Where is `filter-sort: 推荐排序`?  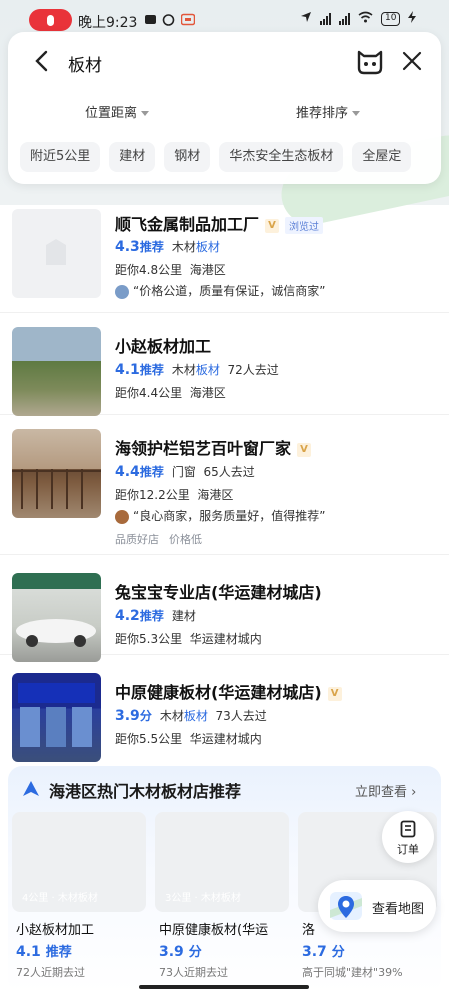
filter-sort: 推荐排序 is located at coordinates (328, 111).